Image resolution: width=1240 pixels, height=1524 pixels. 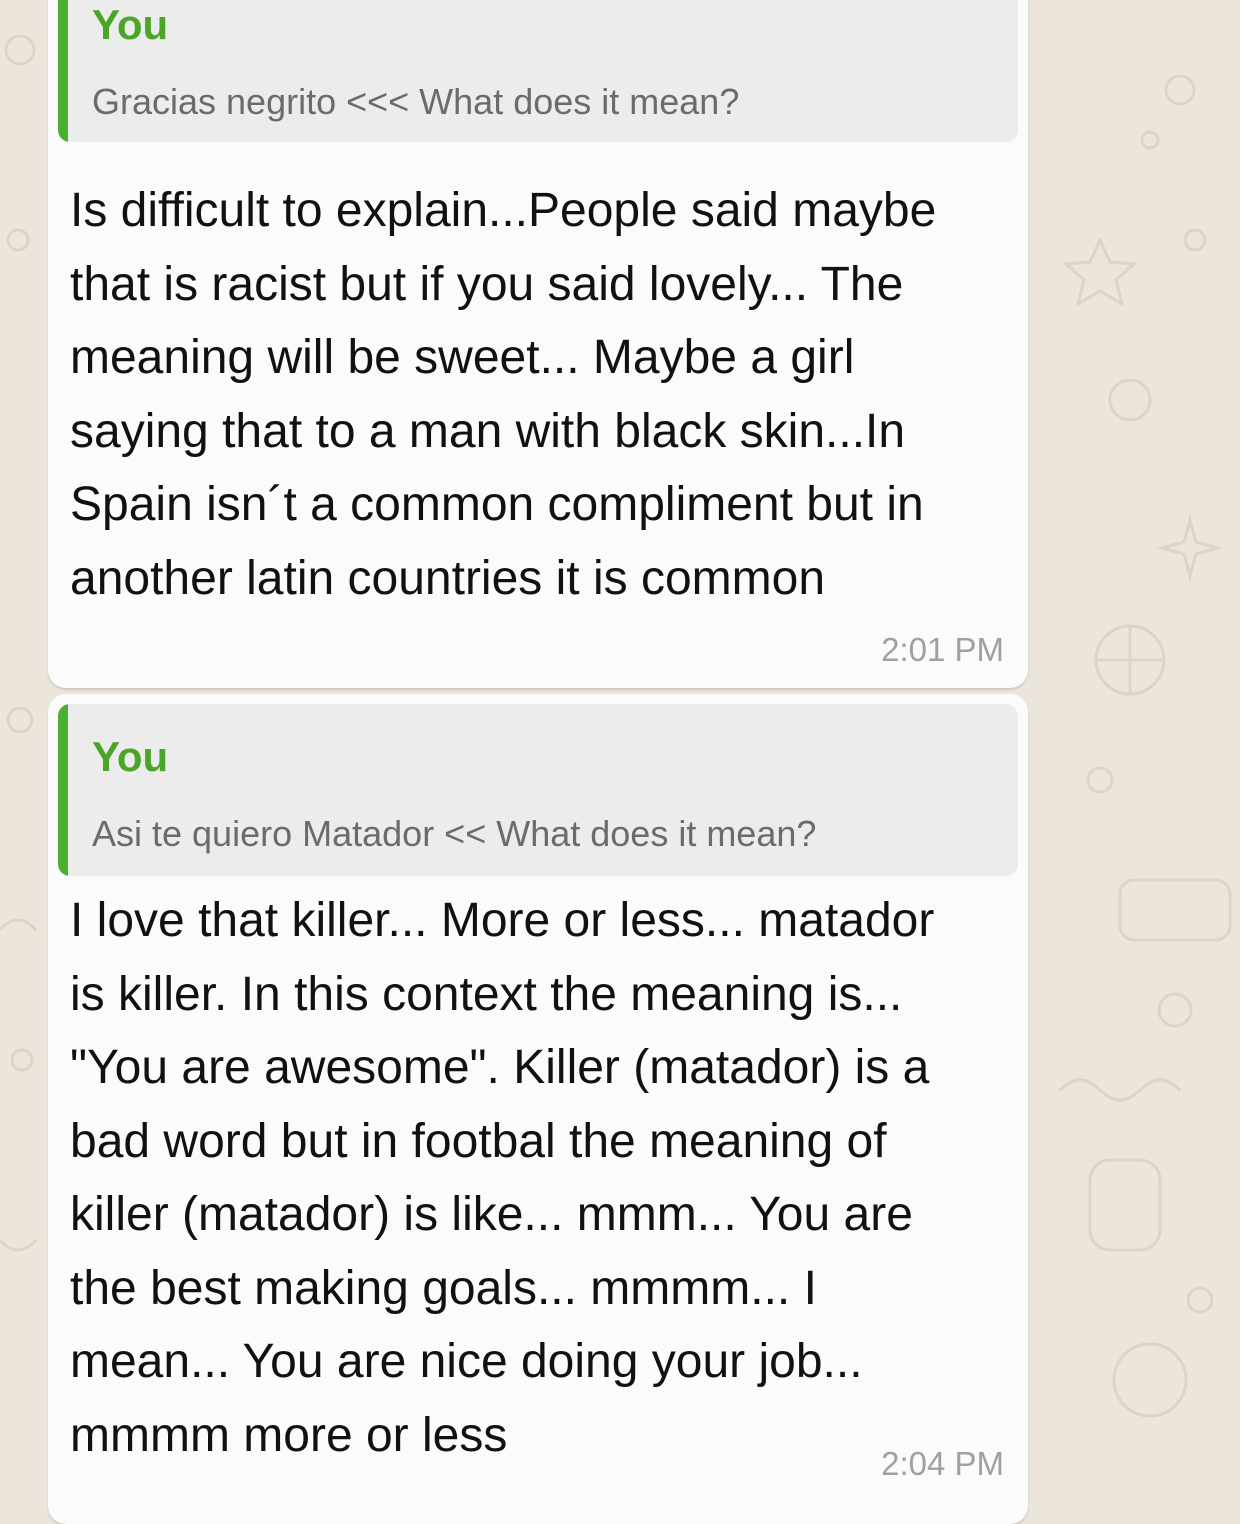 What do you see at coordinates (1190, 548) in the screenshot?
I see `doodle-sparkle-icon` at bounding box center [1190, 548].